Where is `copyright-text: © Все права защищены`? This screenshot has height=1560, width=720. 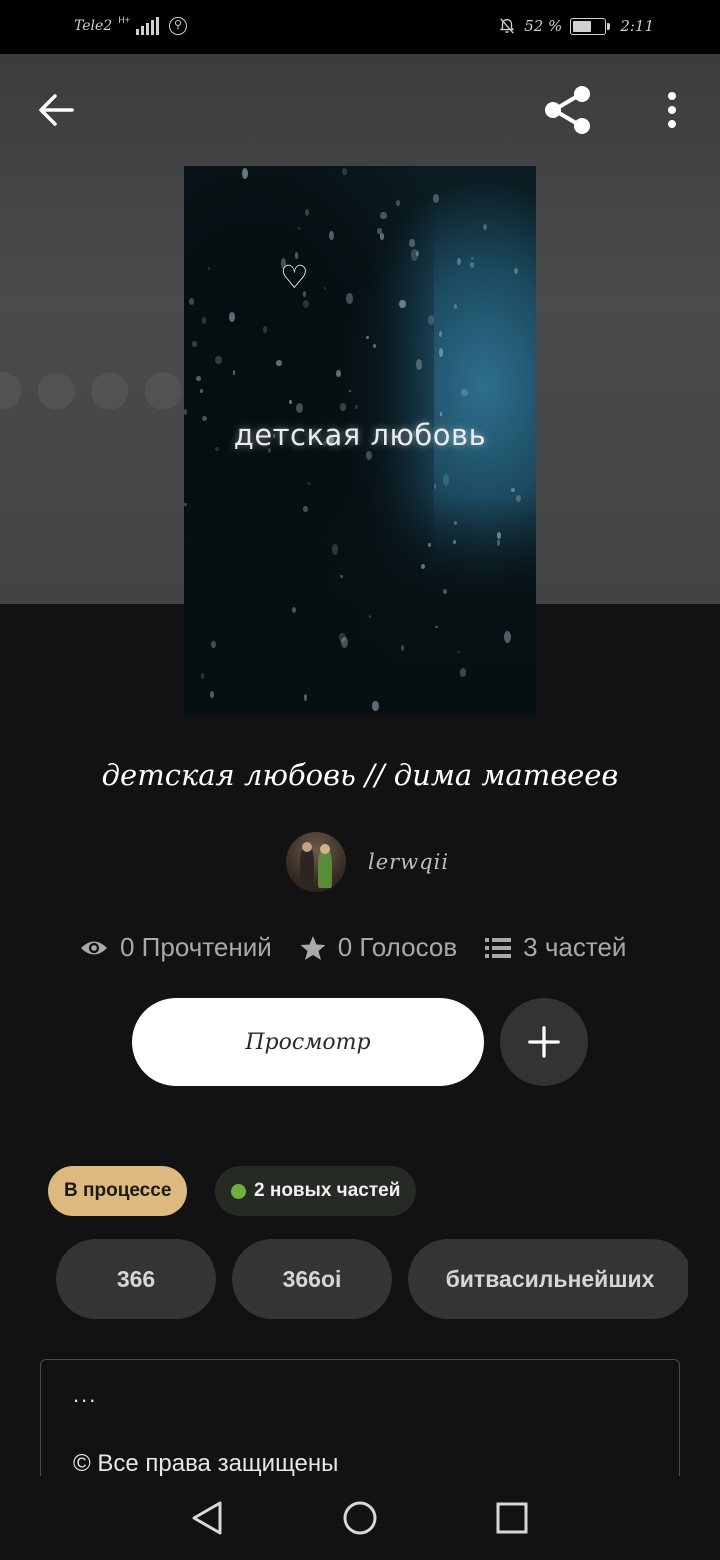
copyright-text: © Все права защищены is located at coordinates (206, 1463).